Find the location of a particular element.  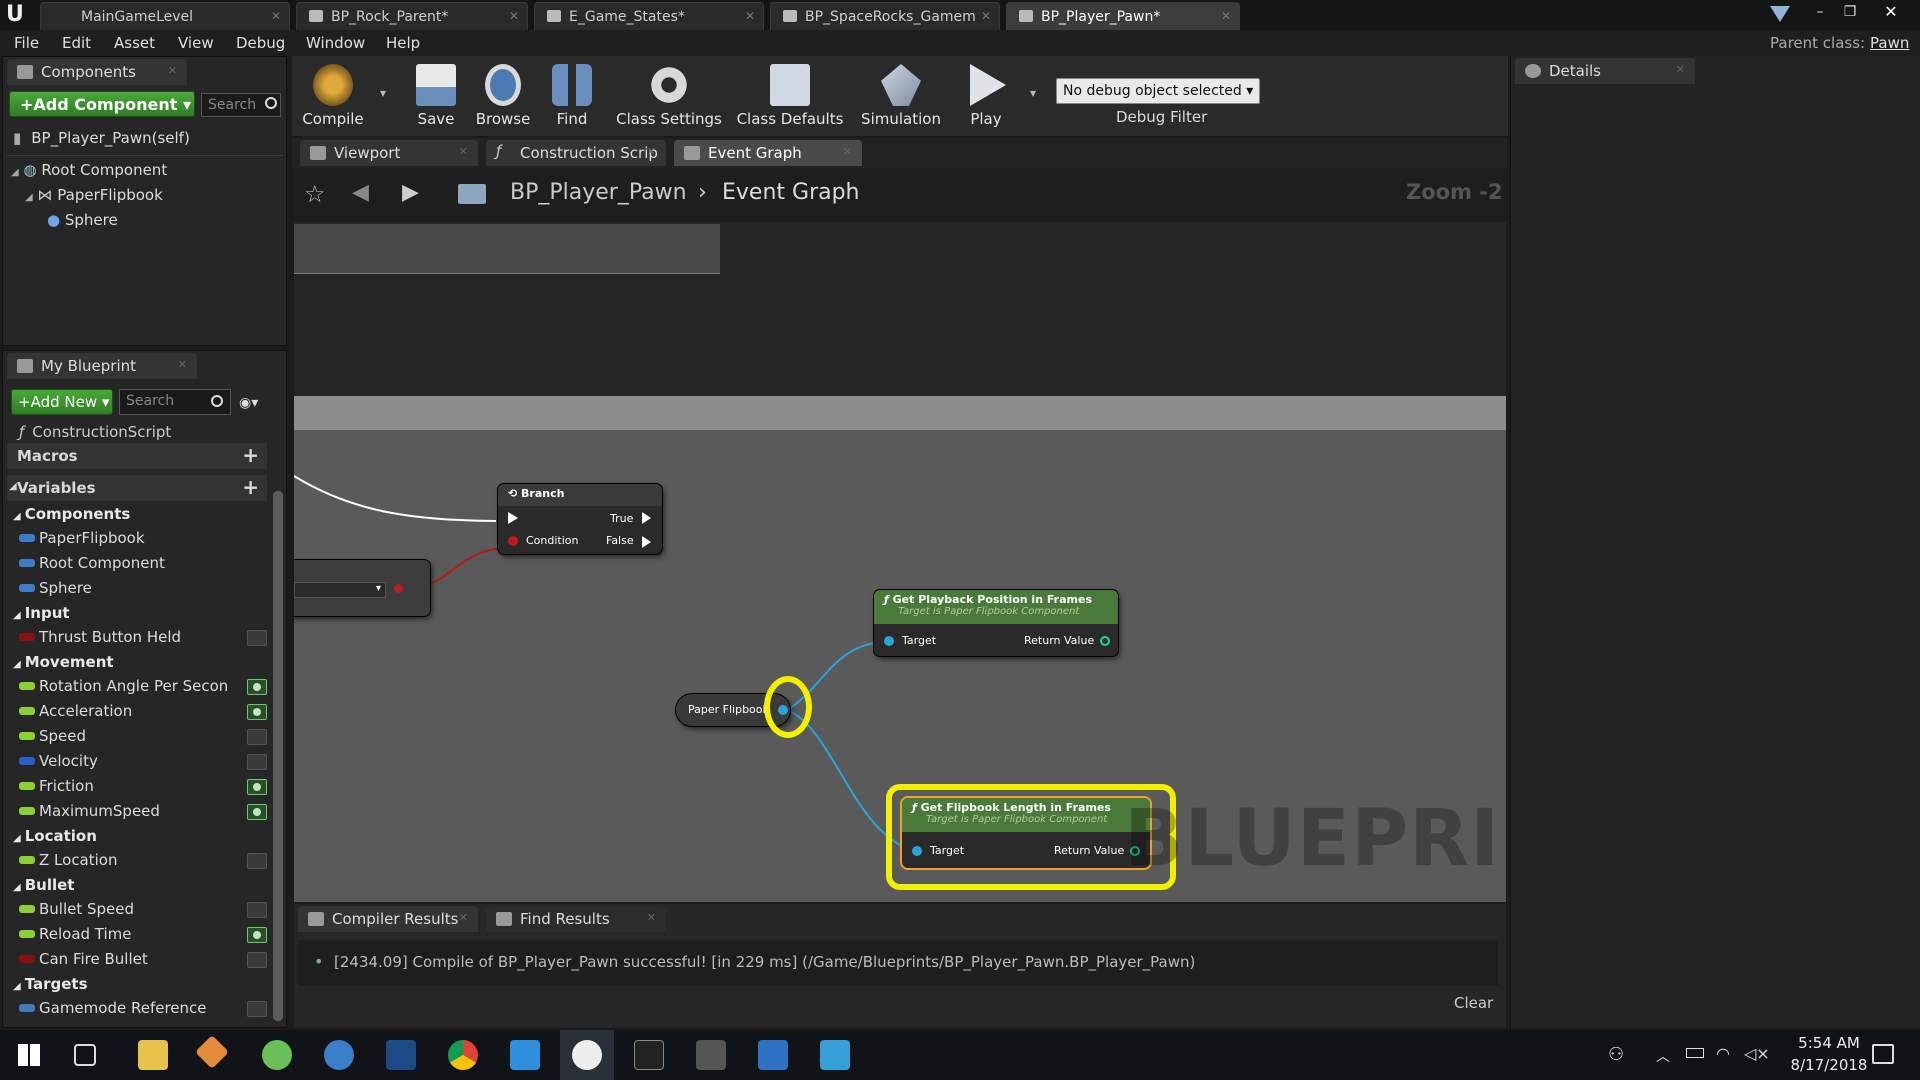

bool-out-pin is located at coordinates (398, 588).